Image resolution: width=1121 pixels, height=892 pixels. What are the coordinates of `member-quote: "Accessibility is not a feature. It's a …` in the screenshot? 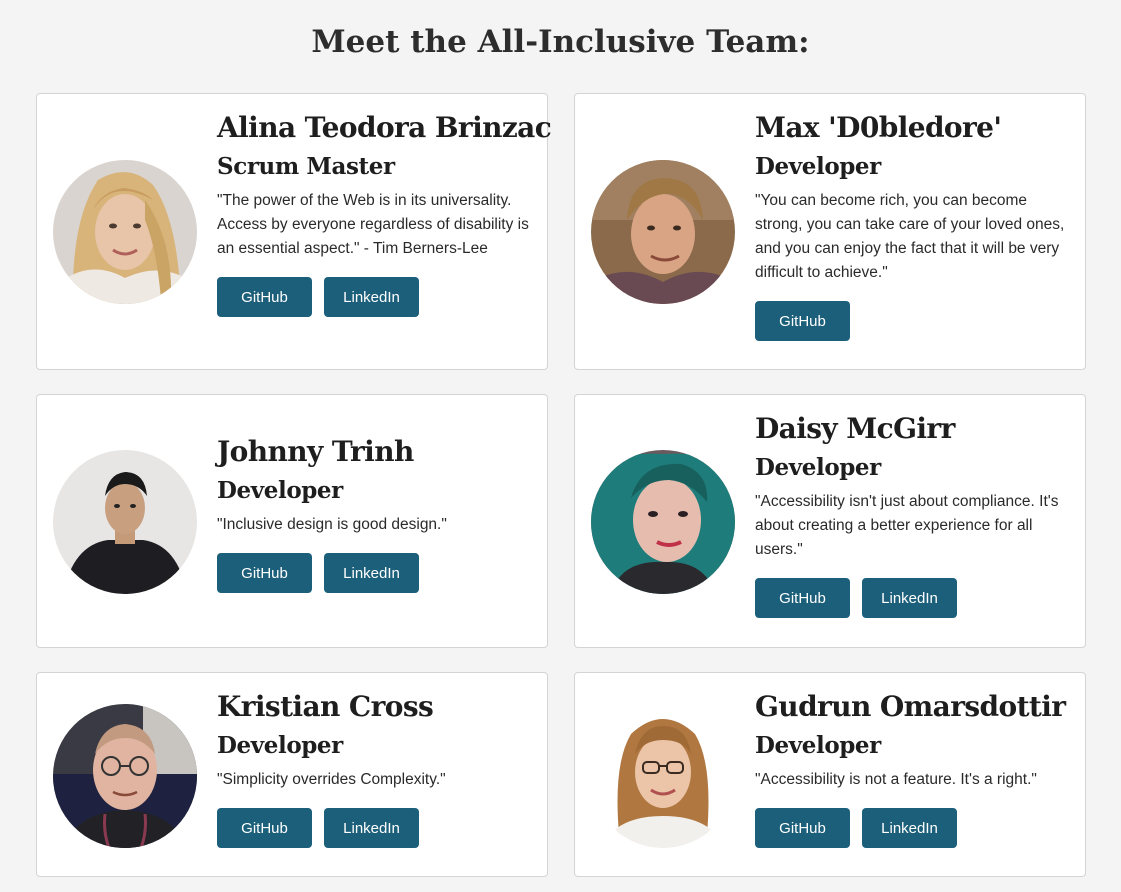 It's located at (896, 779).